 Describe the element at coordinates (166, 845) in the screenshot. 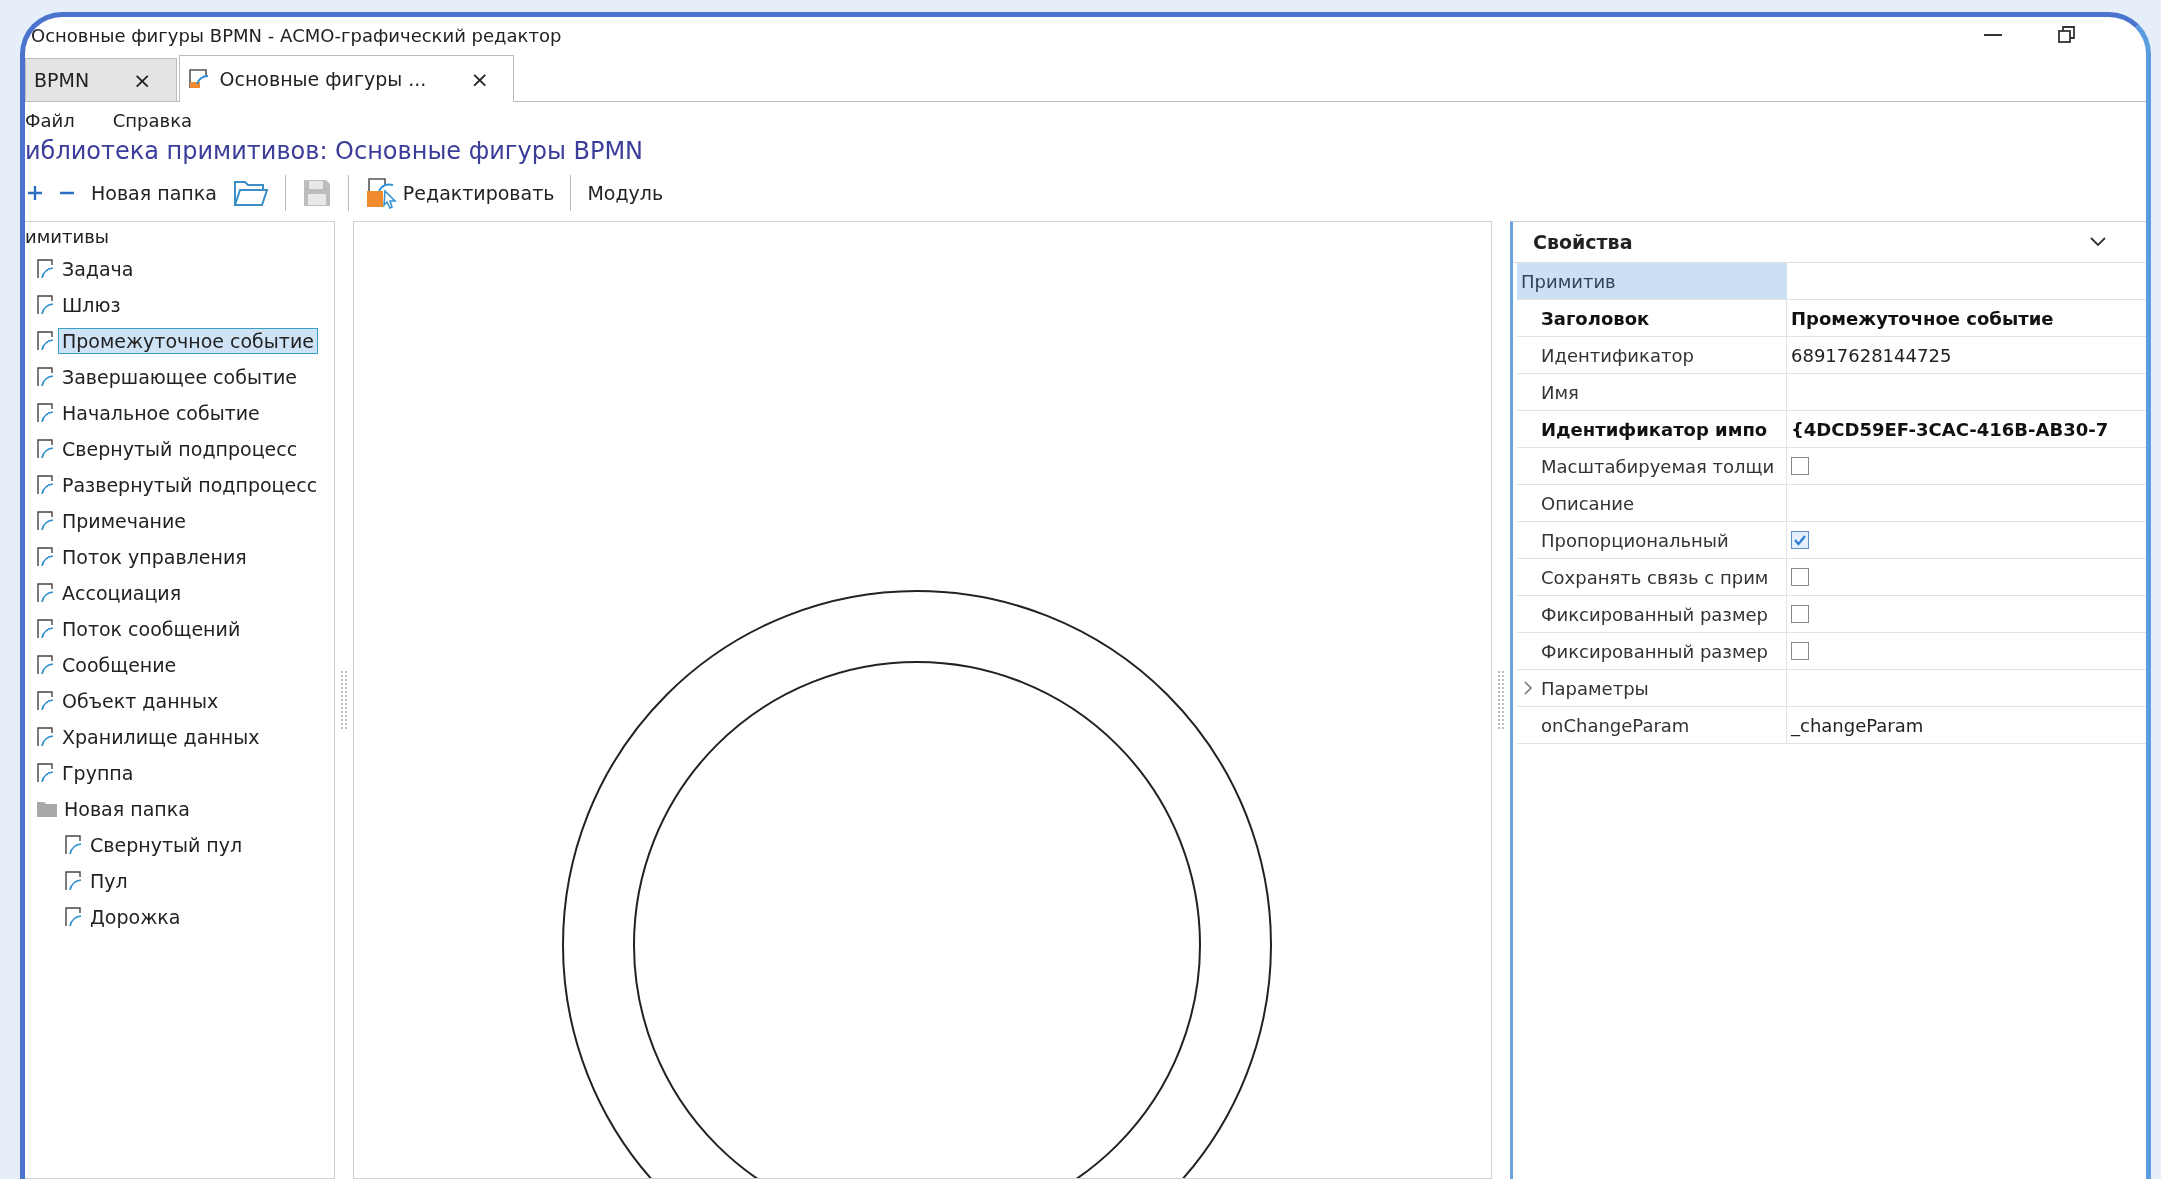

I see `tree-item: Свернутый пул` at that location.